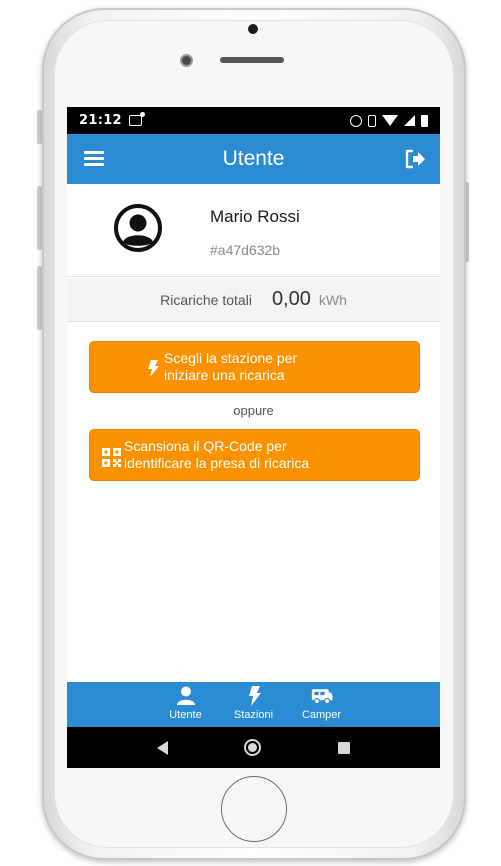  I want to click on earpiece-speaker, so click(252, 60).